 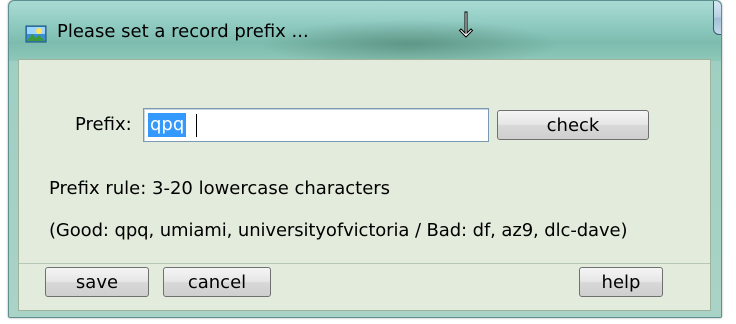 What do you see at coordinates (573, 125) in the screenshot?
I see `check-button: check` at bounding box center [573, 125].